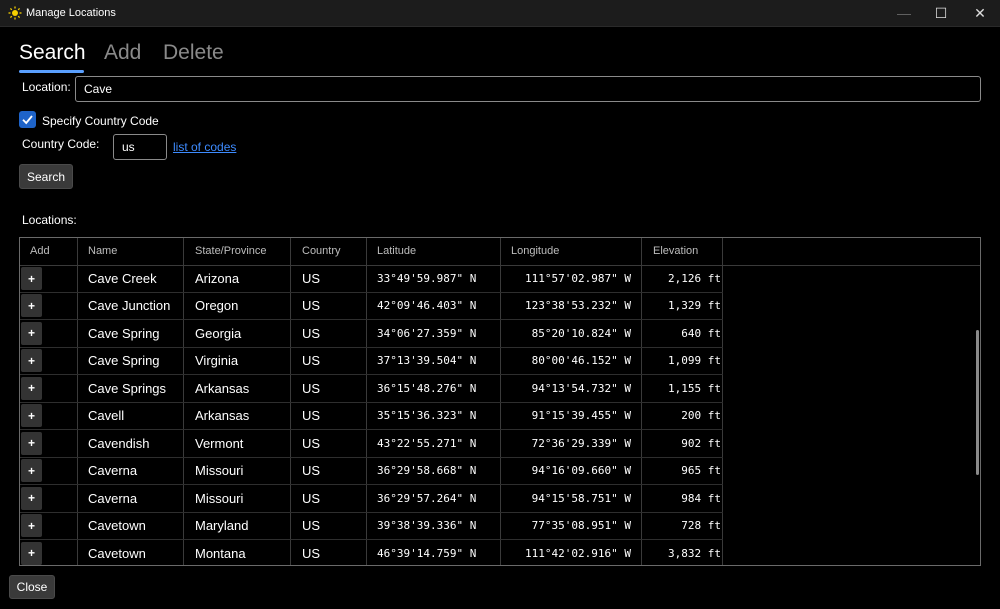 This screenshot has height=609, width=1000. I want to click on cell-latitude: 33°49'59.987" N, so click(427, 278).